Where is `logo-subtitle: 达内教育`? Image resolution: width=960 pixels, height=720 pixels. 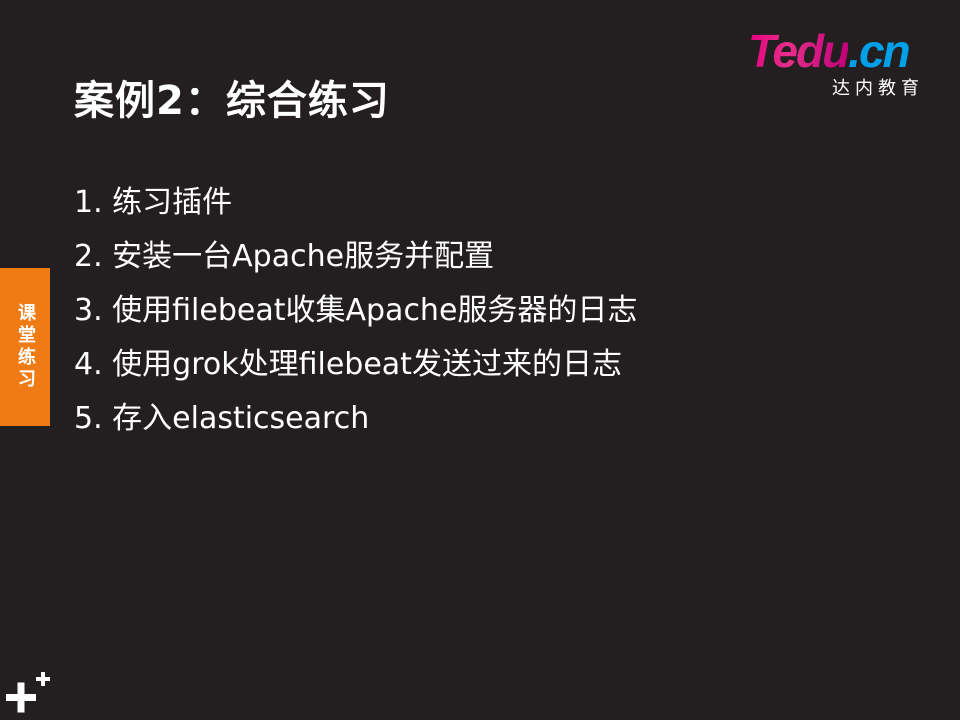 logo-subtitle: 达内教育 is located at coordinates (878, 88).